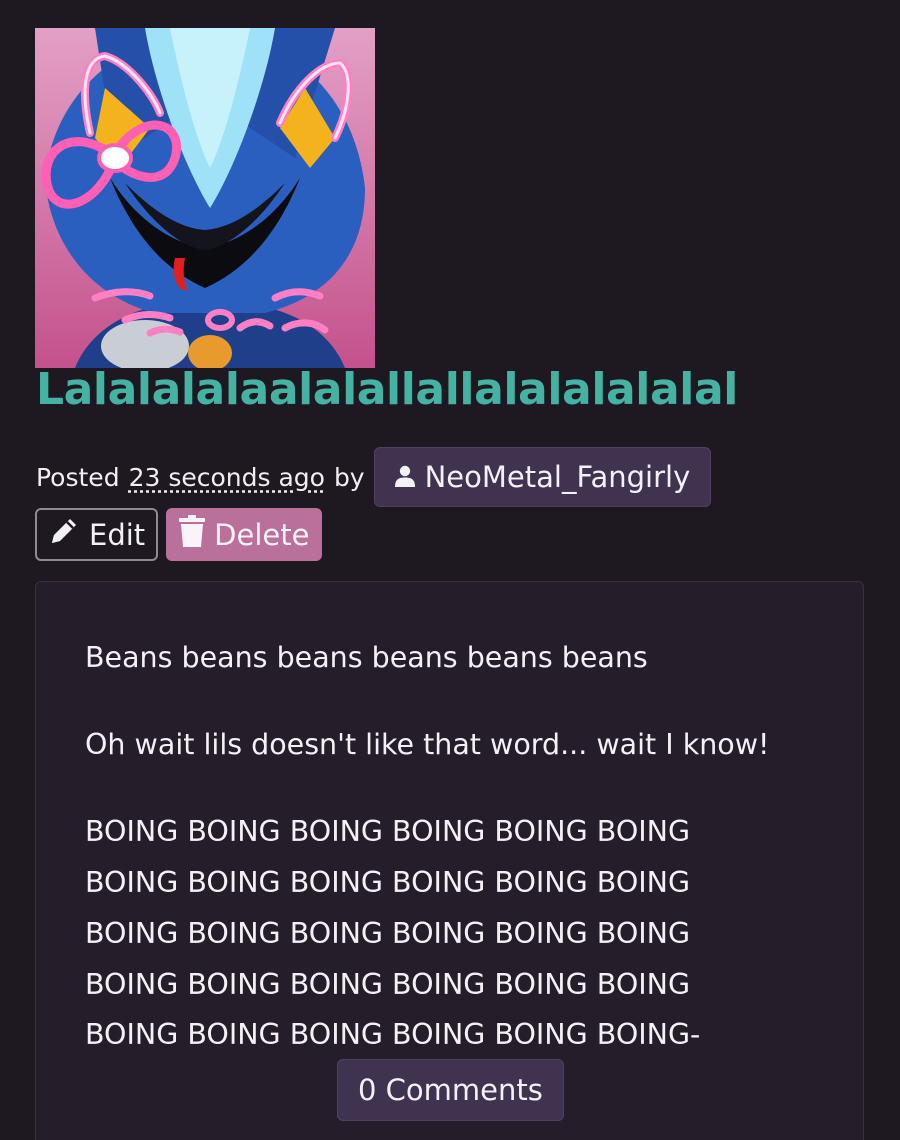  I want to click on posted-by: by, so click(349, 477).